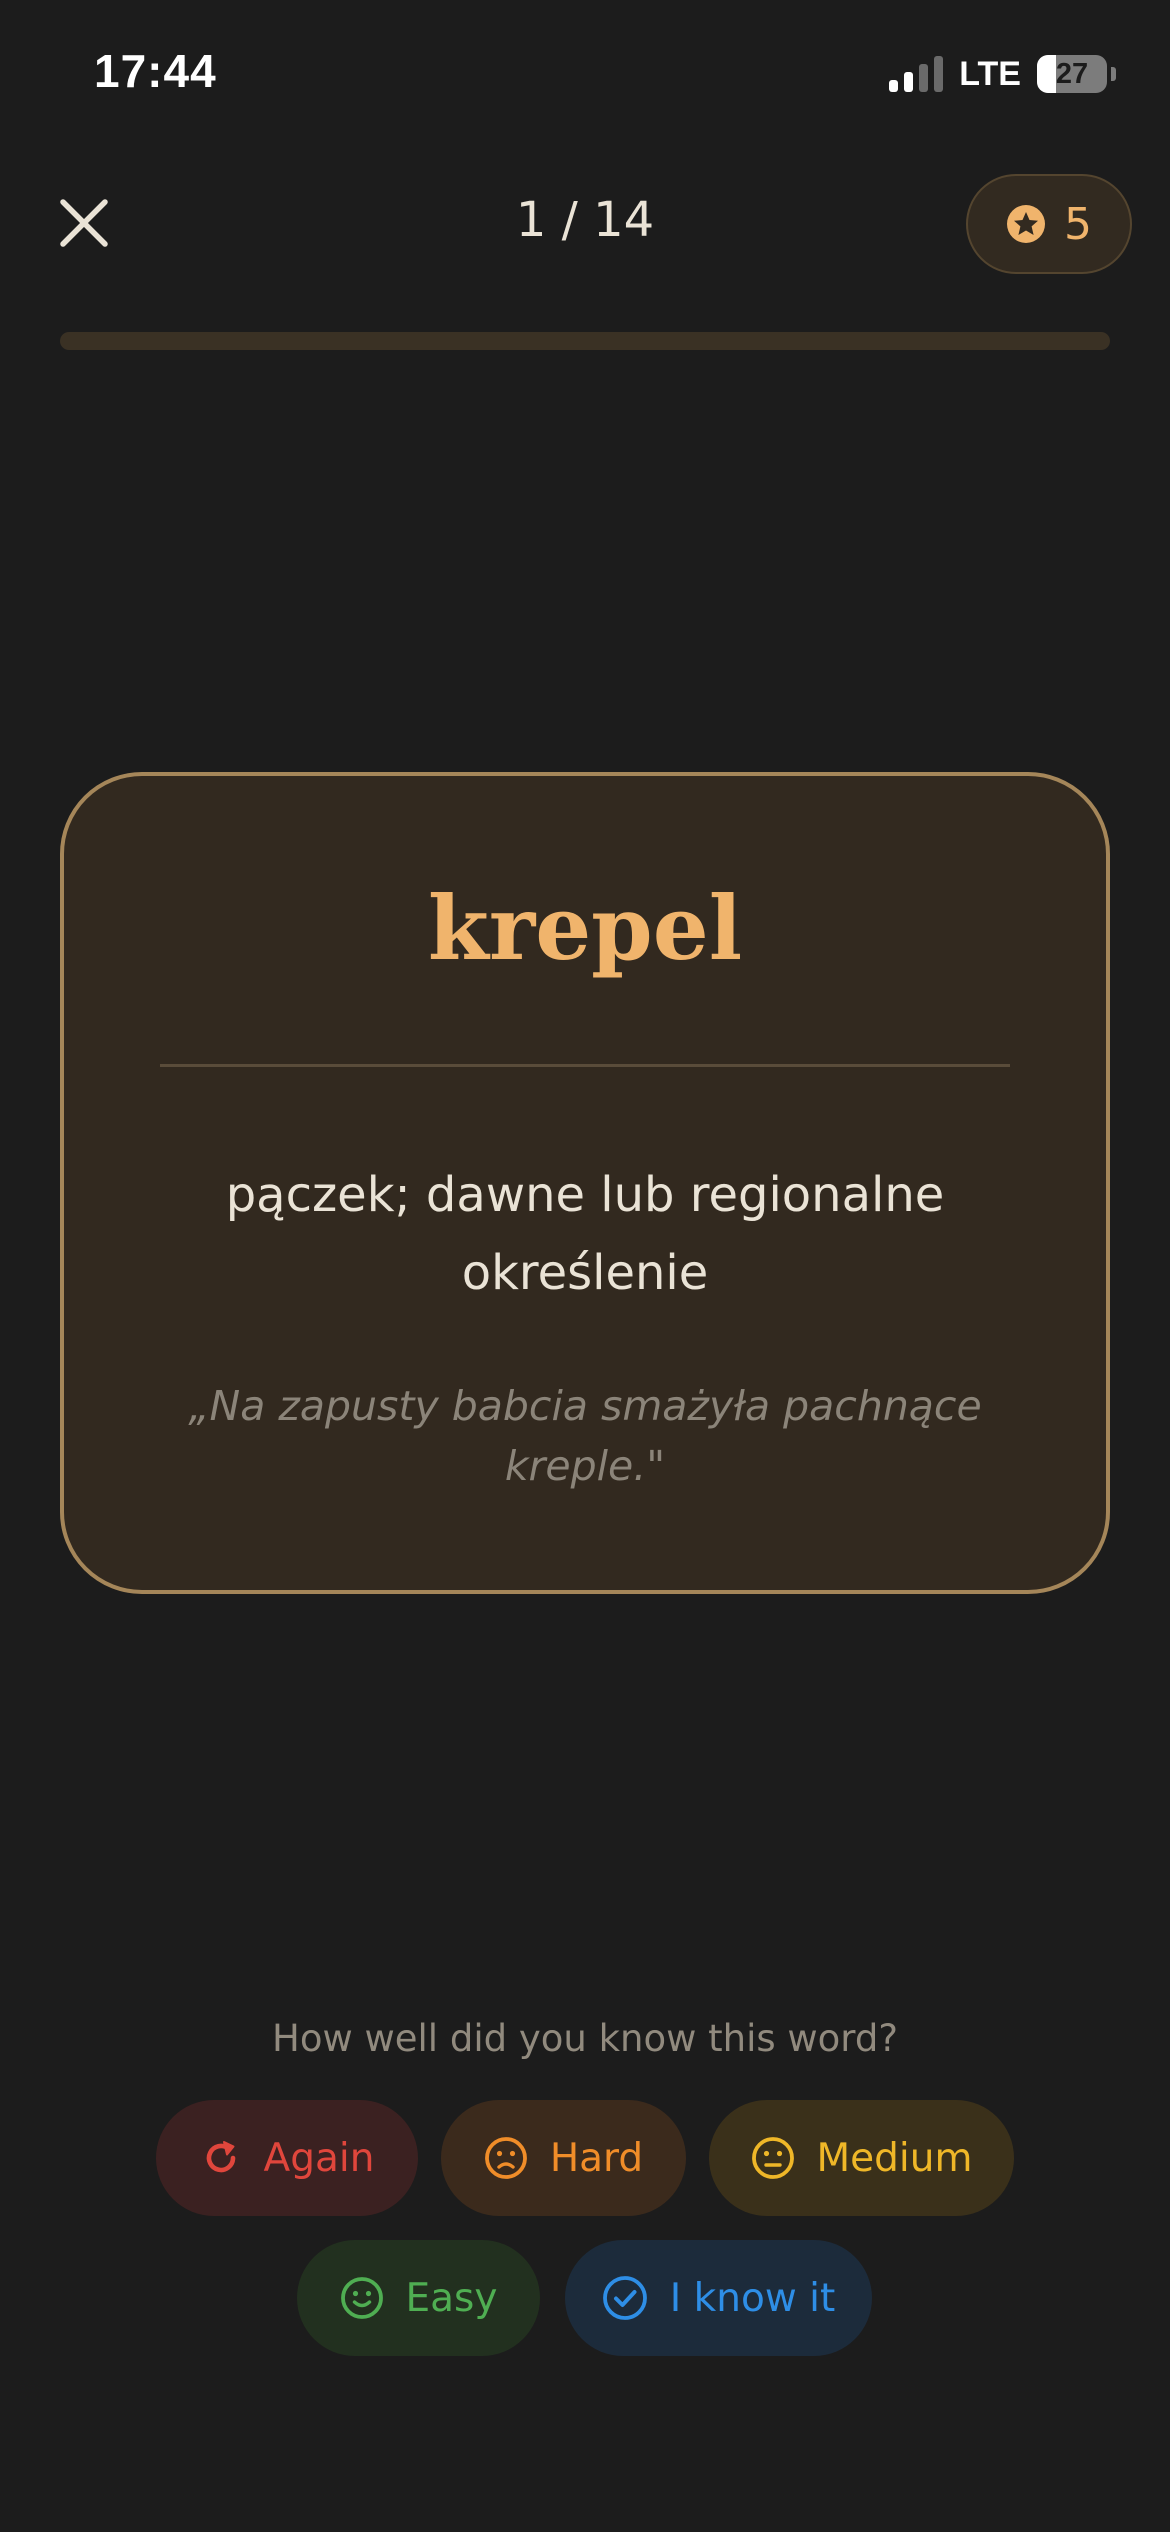 This screenshot has height=2532, width=1170. What do you see at coordinates (752, 2298) in the screenshot?
I see `i-know-it-label: I know it` at bounding box center [752, 2298].